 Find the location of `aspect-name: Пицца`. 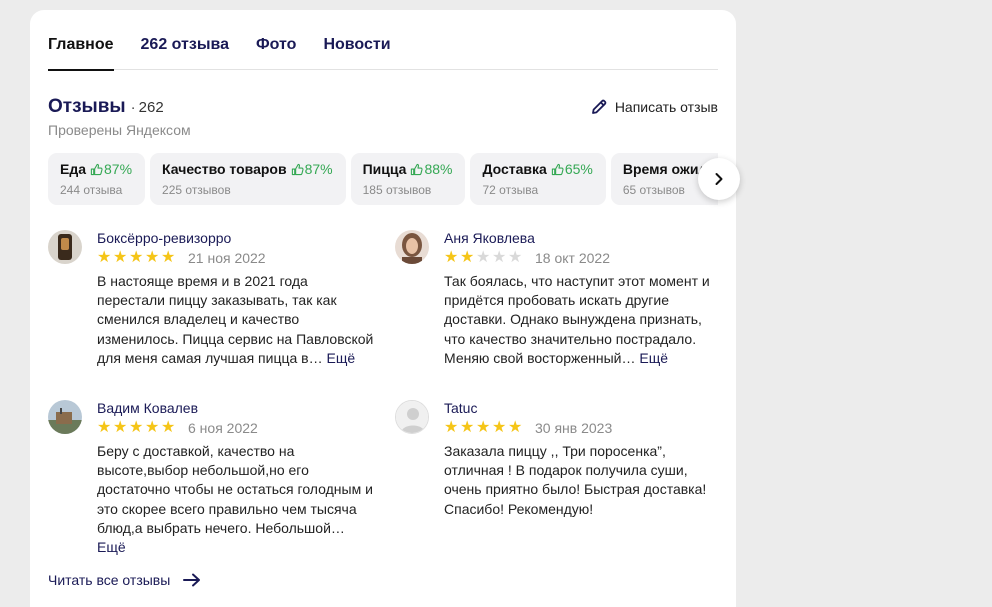

aspect-name: Пицца is located at coordinates (384, 169).